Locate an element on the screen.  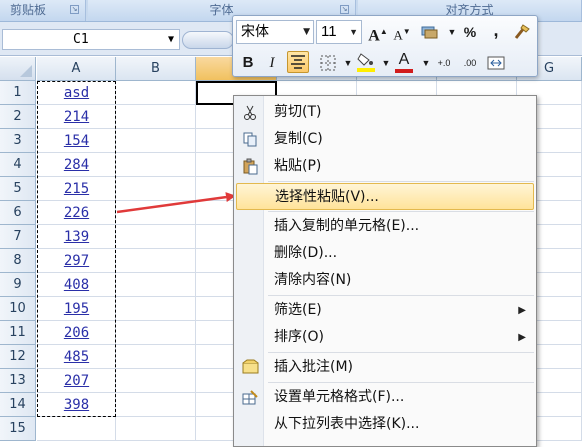
row-header: 3 is located at coordinates (18, 141).